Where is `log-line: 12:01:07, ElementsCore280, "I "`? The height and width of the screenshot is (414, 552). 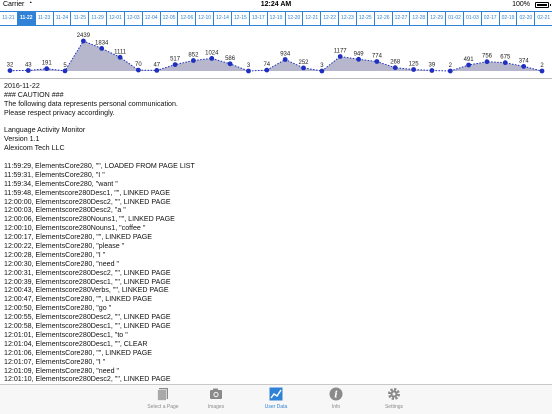 log-line: 12:01:07, ElementsCore280, "I " is located at coordinates (55, 361).